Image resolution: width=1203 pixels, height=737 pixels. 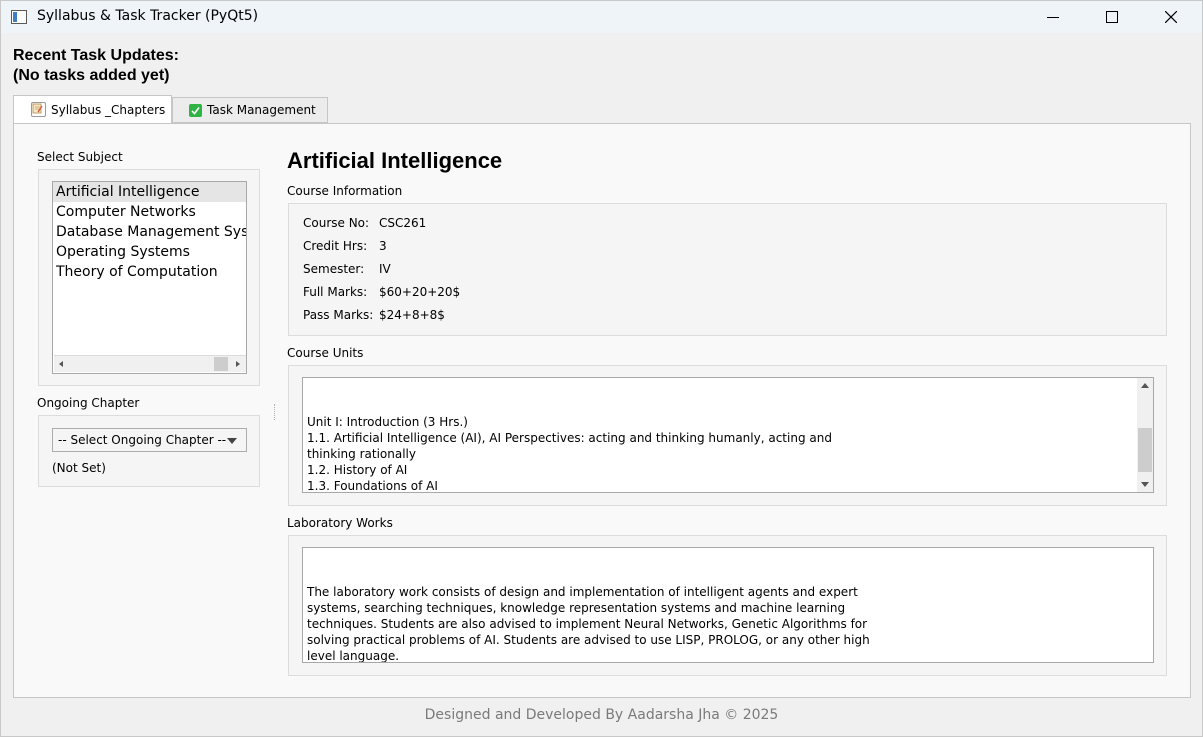 I want to click on scroll-right-icon, so click(x=238, y=364).